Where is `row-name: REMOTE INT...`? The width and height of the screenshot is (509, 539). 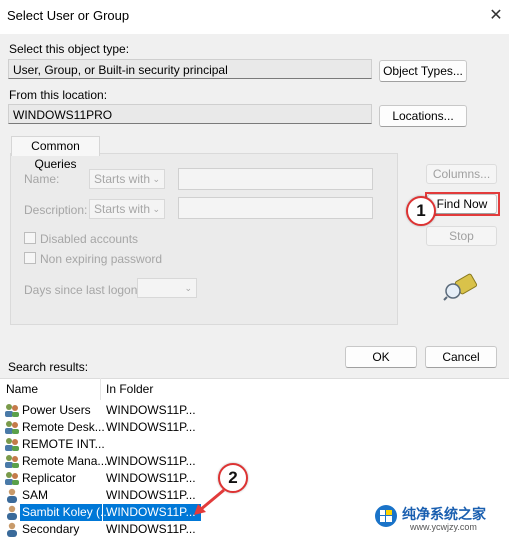 row-name: REMOTE INT... is located at coordinates (63, 444).